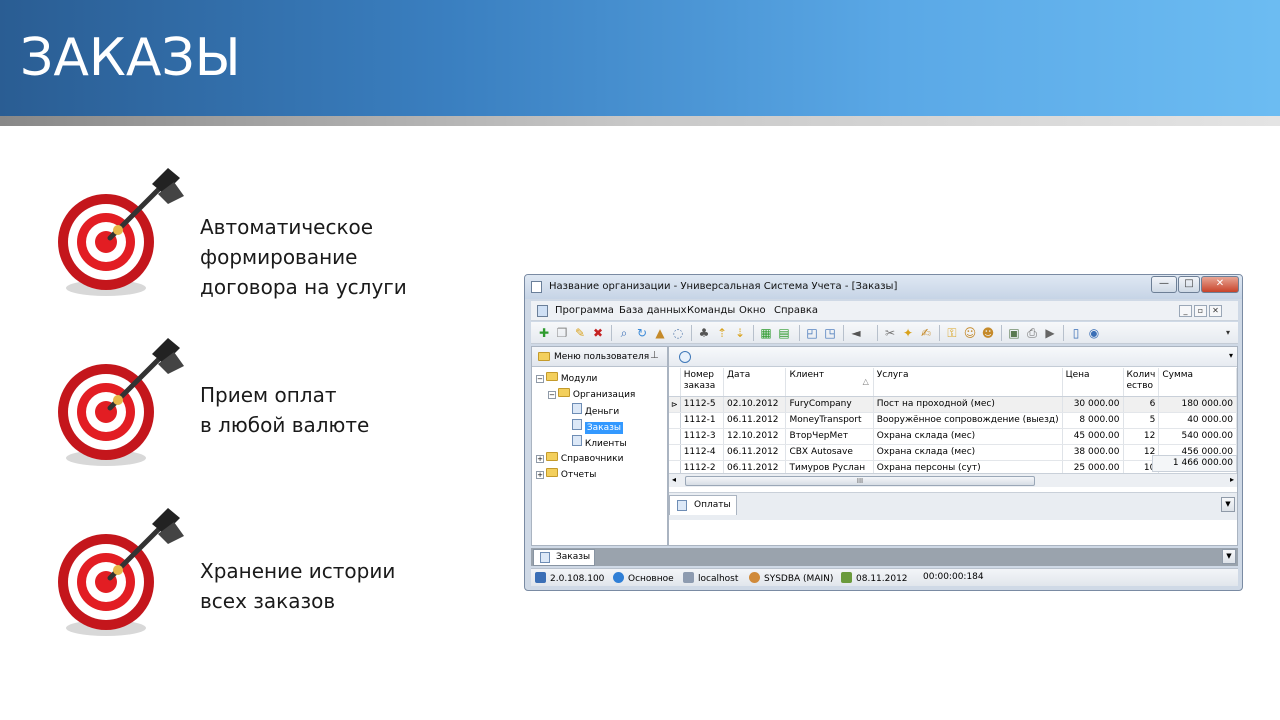 This screenshot has height=720, width=1280. Describe the element at coordinates (1093, 404) in the screenshot. I see `cell-price: 30 000.00` at that location.